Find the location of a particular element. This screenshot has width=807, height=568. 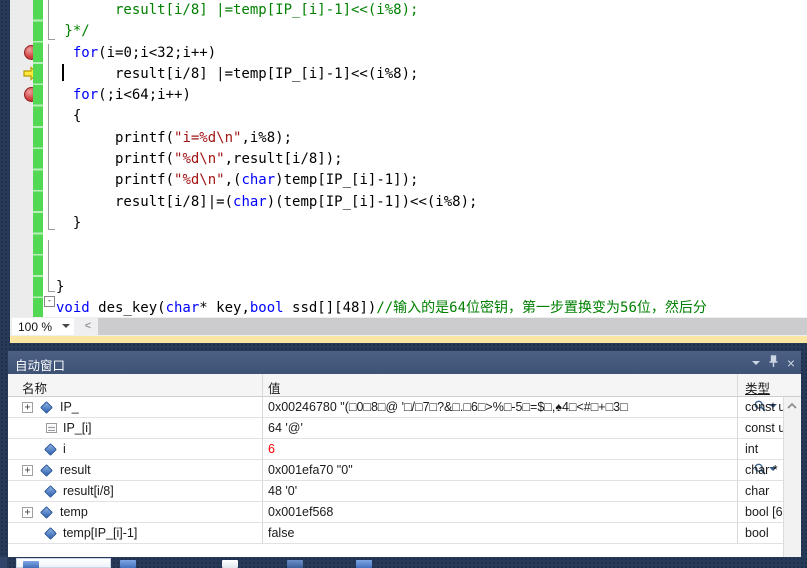

variable-row: + IP_[i] 64 '@' const u is located at coordinates (396, 428).